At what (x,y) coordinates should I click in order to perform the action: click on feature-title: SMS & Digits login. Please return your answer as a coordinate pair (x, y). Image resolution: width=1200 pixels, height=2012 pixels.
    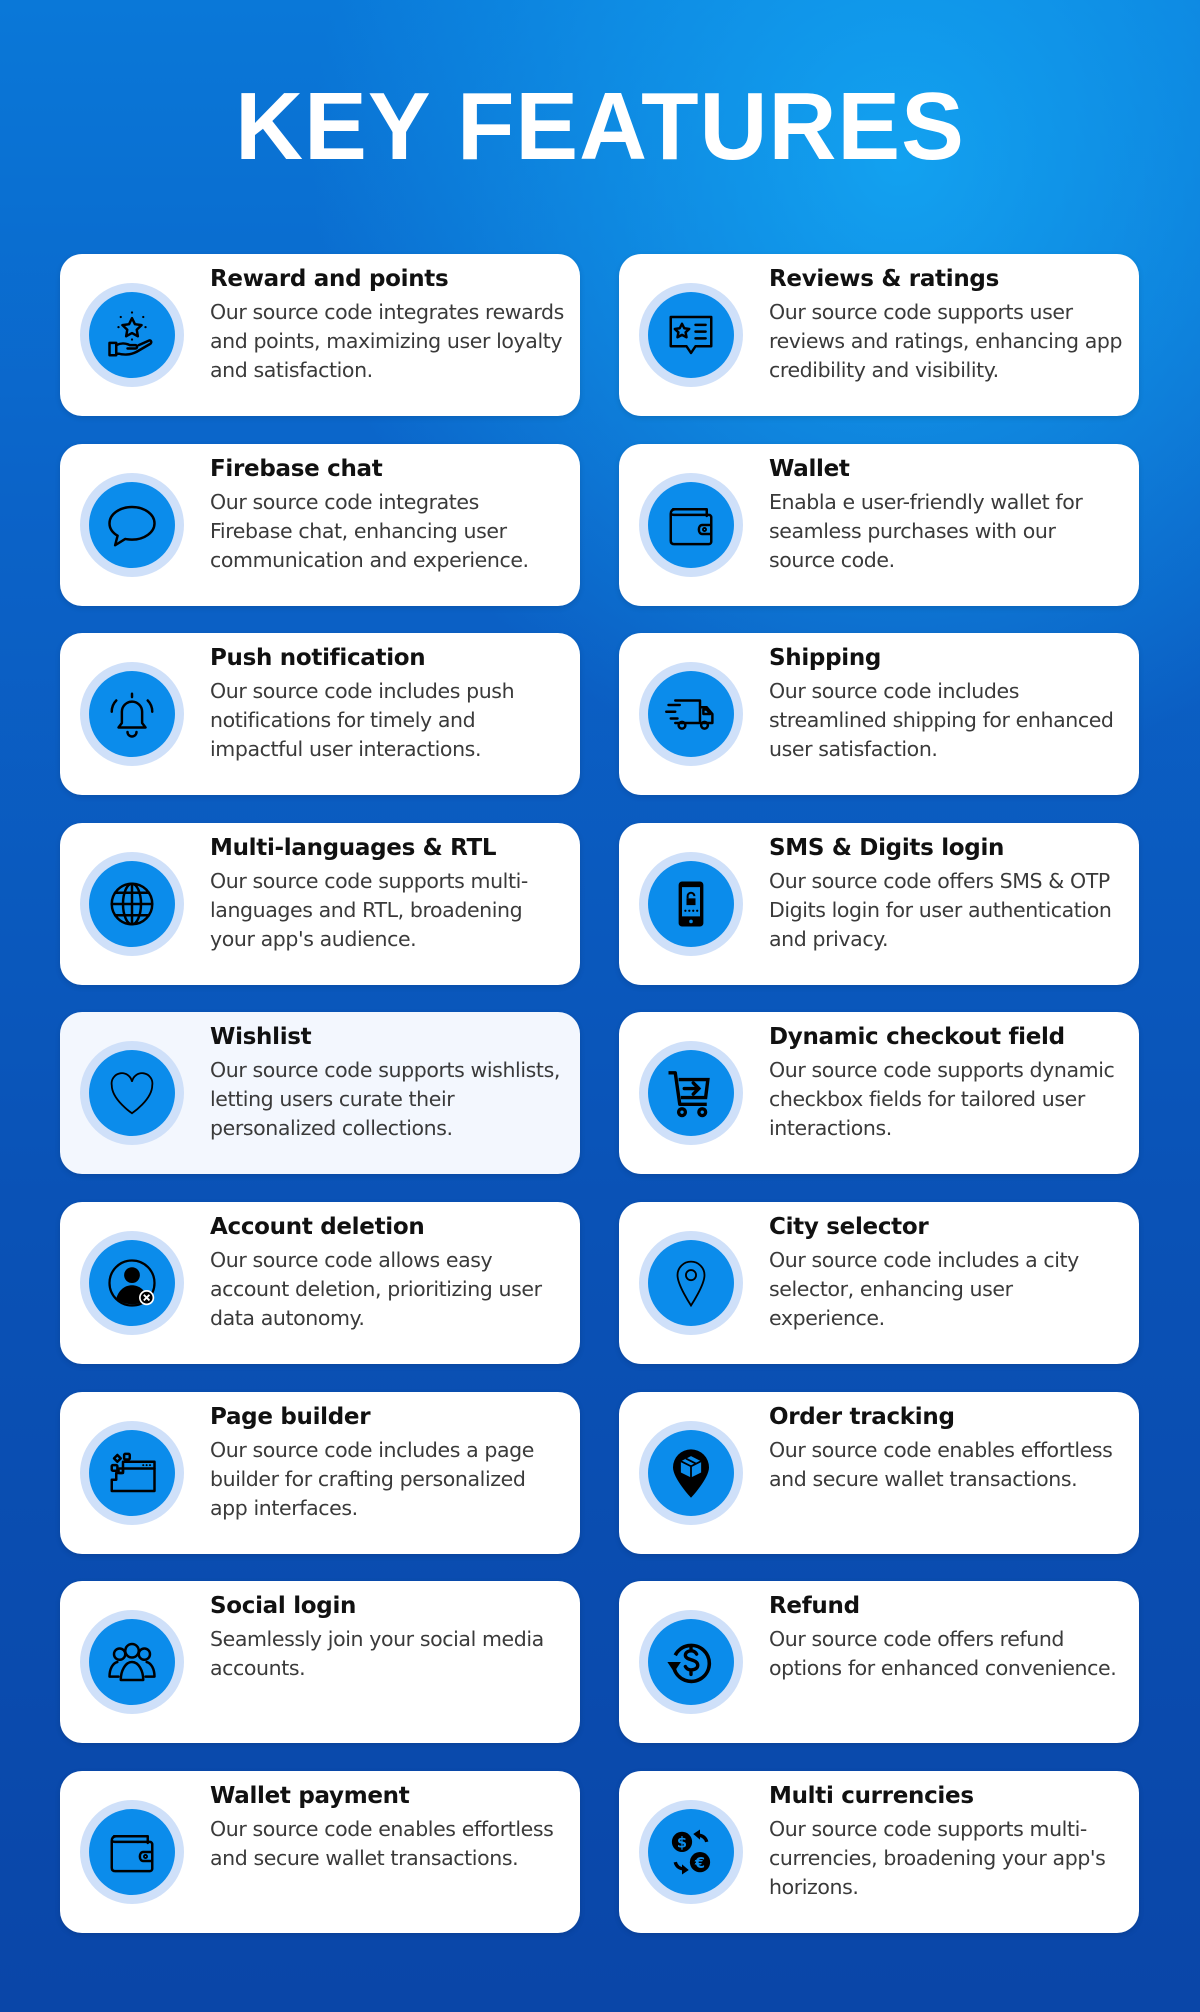
    Looking at the image, I should click on (887, 847).